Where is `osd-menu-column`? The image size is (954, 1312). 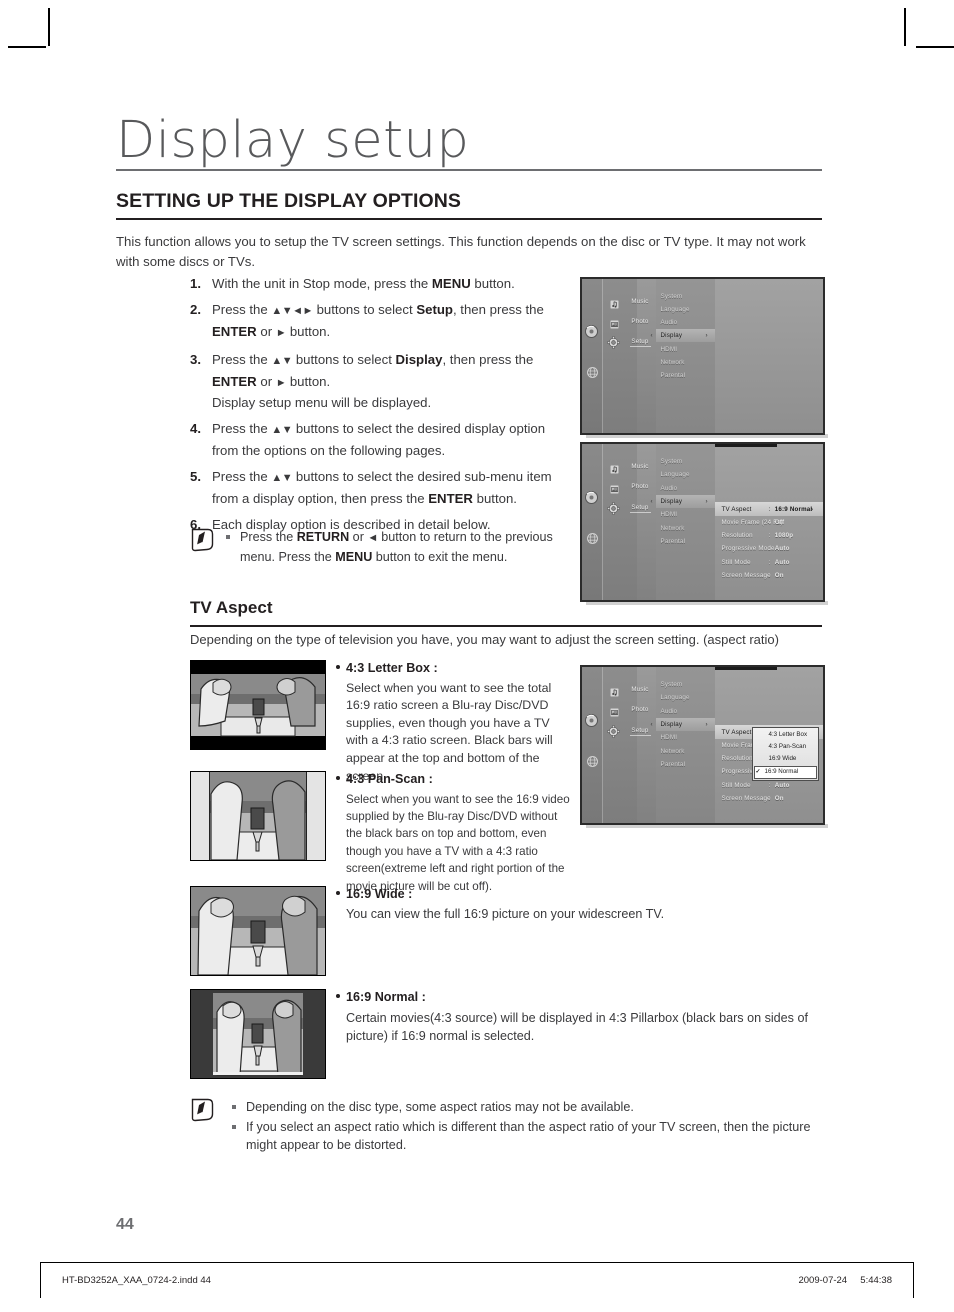
osd-menu-column is located at coordinates (685, 522).